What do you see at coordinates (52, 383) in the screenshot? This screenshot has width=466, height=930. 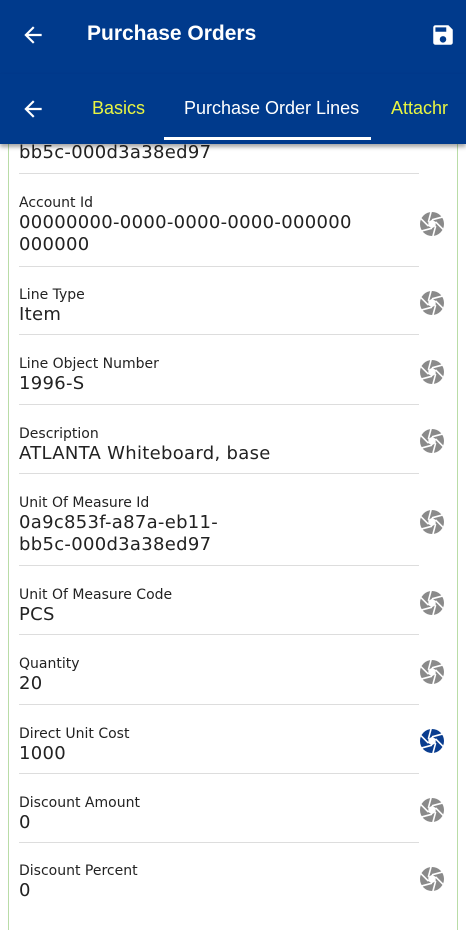 I see `field-value: 1996-S` at bounding box center [52, 383].